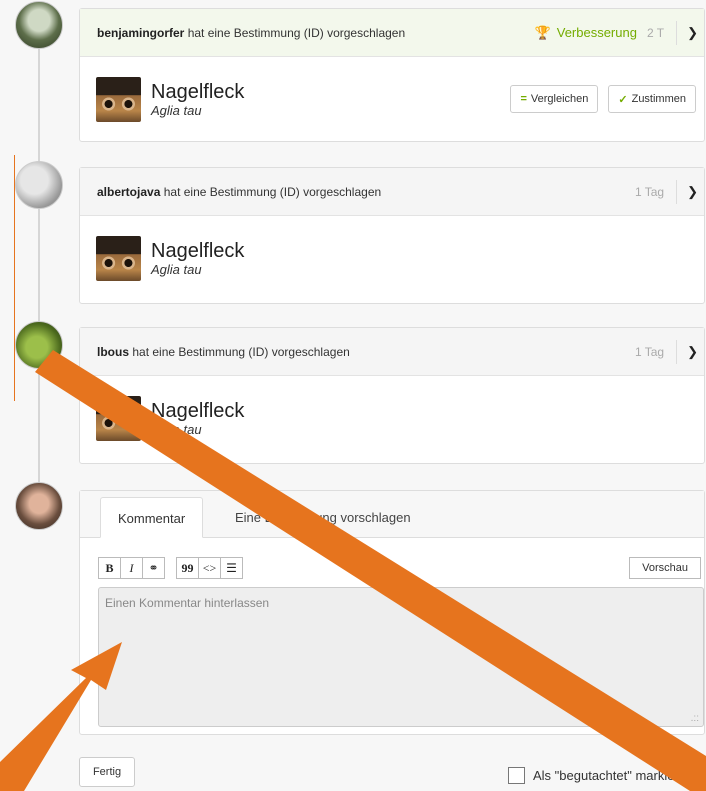  Describe the element at coordinates (655, 32) in the screenshot. I see `timestamp: 2 T` at that location.